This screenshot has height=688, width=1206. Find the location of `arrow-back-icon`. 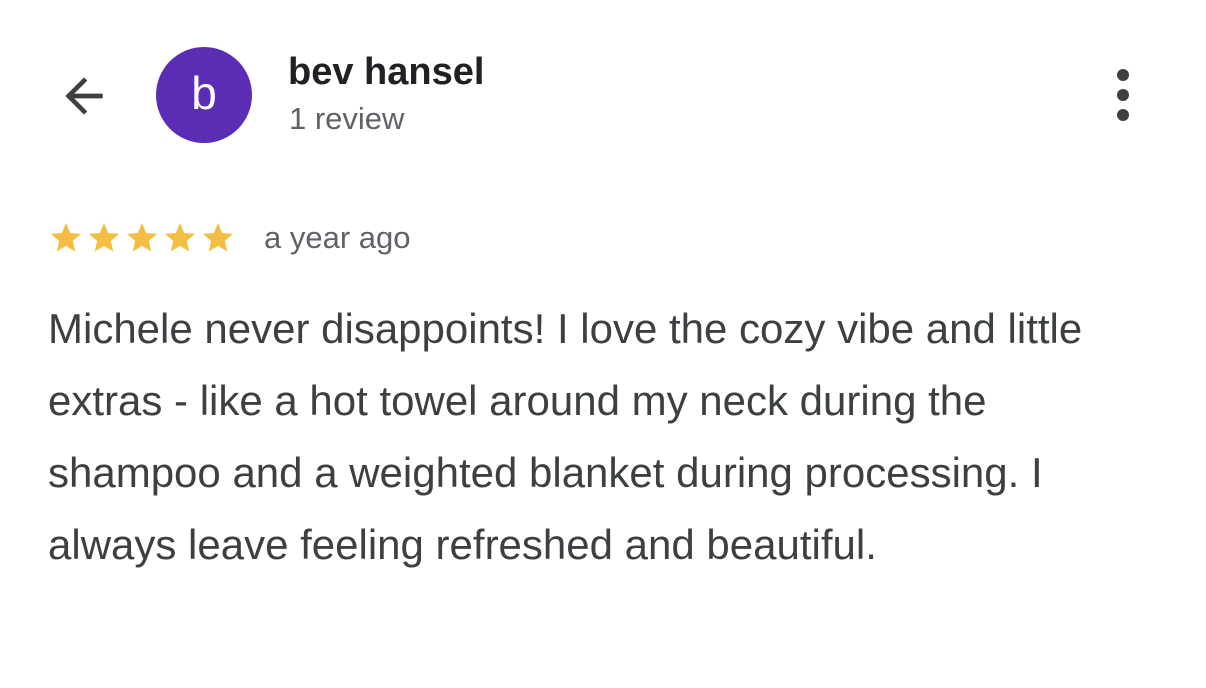

arrow-back-icon is located at coordinates (84, 96).